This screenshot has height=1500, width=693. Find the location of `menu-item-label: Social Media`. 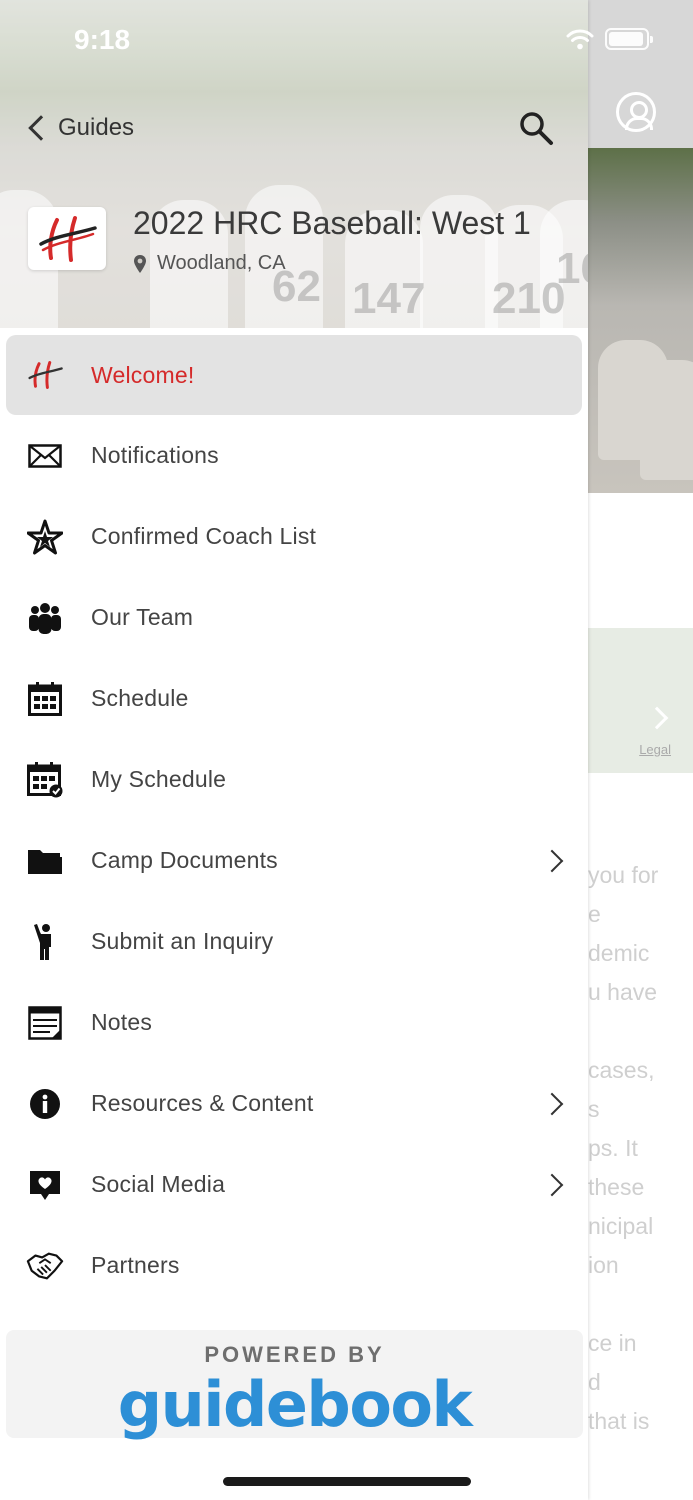

menu-item-label: Social Media is located at coordinates (158, 1184).